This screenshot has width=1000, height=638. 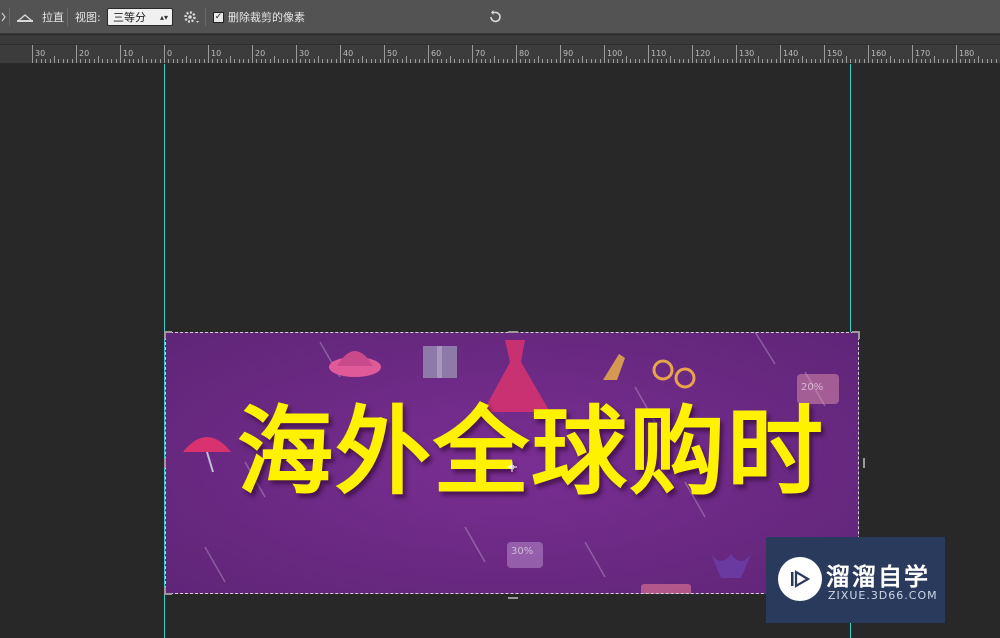 What do you see at coordinates (513, 335) in the screenshot?
I see `crop-handle-top-middle` at bounding box center [513, 335].